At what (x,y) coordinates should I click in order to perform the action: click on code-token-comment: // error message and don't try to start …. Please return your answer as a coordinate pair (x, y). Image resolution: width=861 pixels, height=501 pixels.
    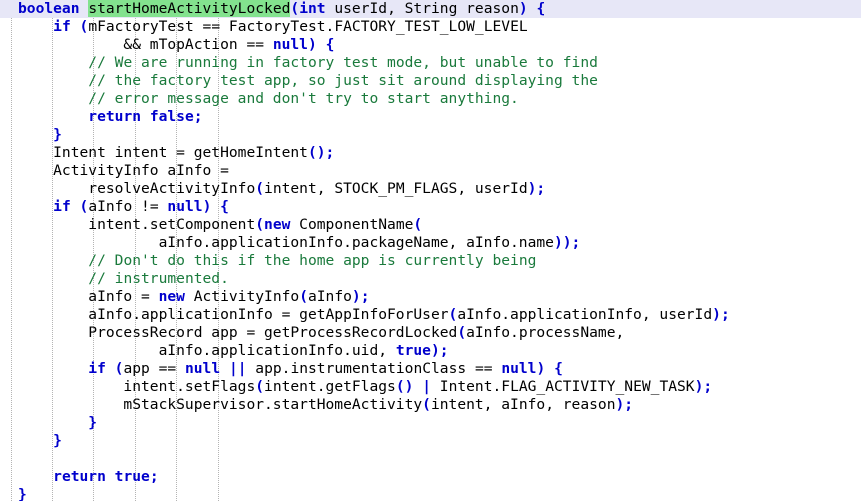
    Looking at the image, I should click on (303, 98).